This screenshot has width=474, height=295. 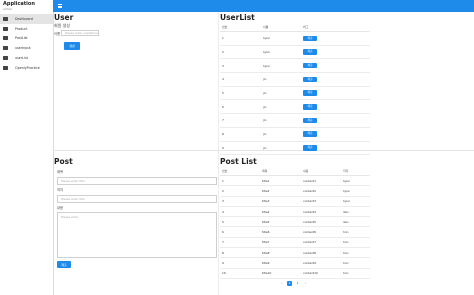 I want to click on table-row: 2 title2 content2 hyun, so click(x=295, y=191).